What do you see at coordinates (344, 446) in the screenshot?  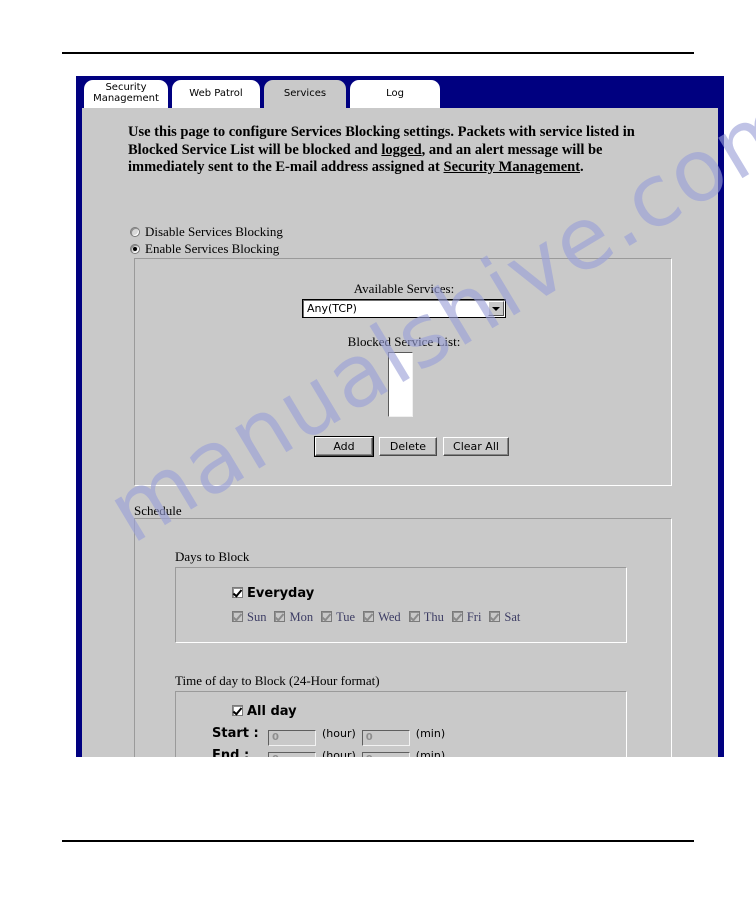 I see `add-button: Add` at bounding box center [344, 446].